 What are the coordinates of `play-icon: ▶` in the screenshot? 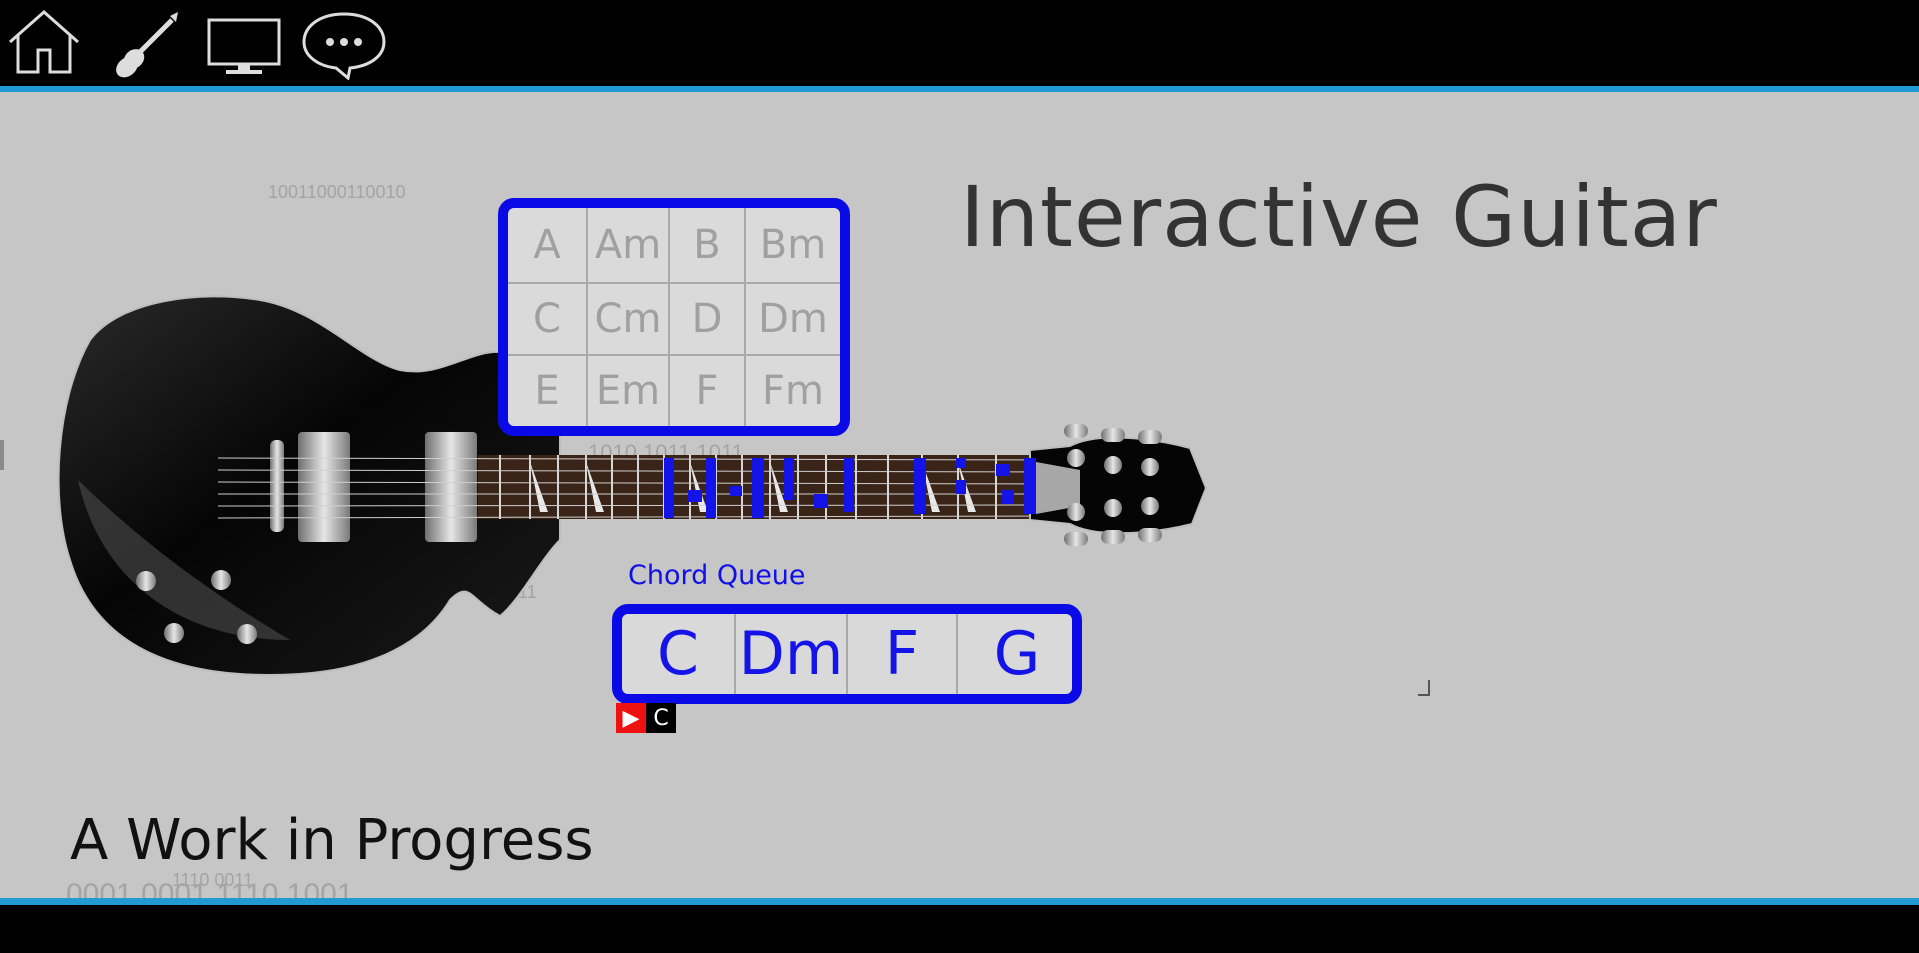 It's located at (631, 718).